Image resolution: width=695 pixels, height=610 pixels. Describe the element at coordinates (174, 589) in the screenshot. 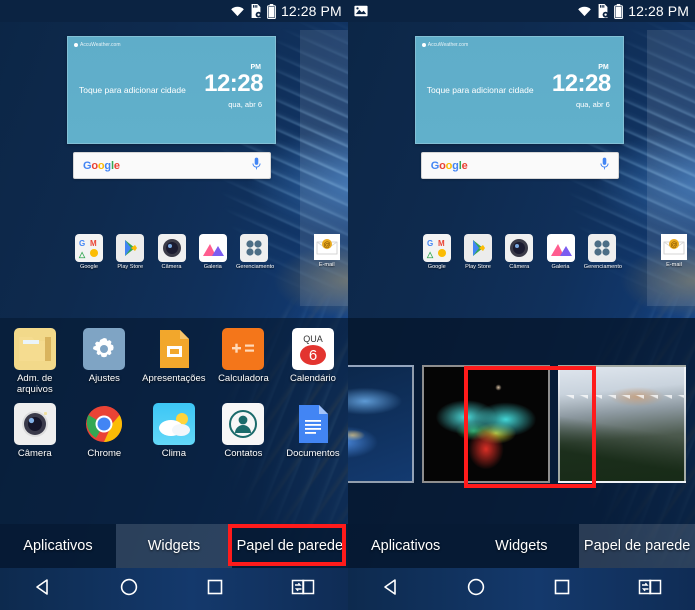

I see `navigation-bar-left` at that location.